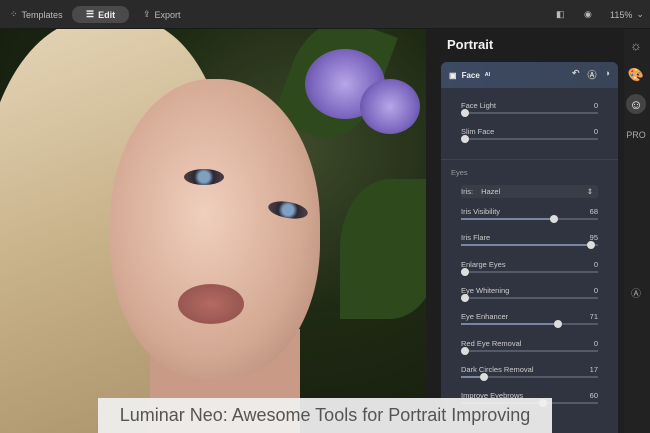  What do you see at coordinates (491, 343) in the screenshot?
I see `slider-label: Red Eye Removal` at bounding box center [491, 343].